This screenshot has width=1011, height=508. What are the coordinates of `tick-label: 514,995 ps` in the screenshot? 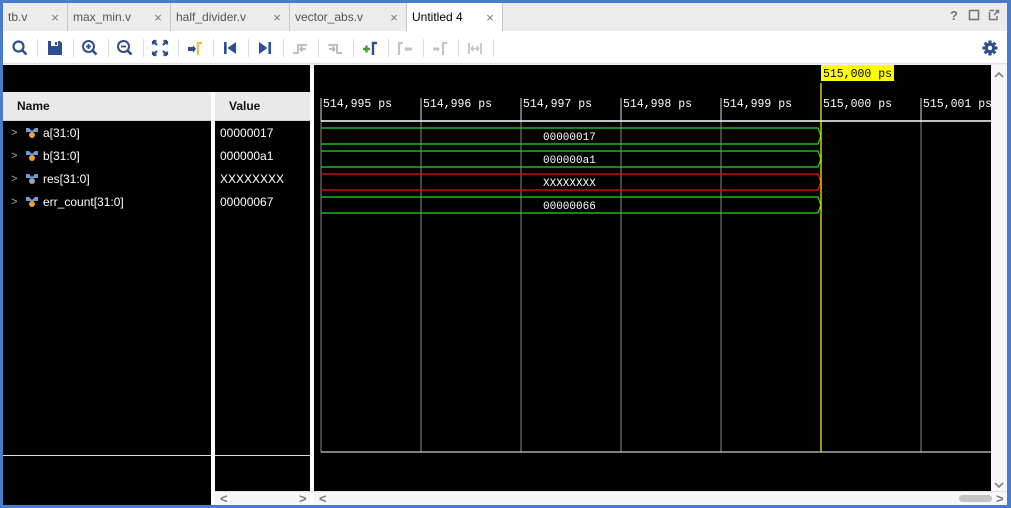 It's located at (357, 104).